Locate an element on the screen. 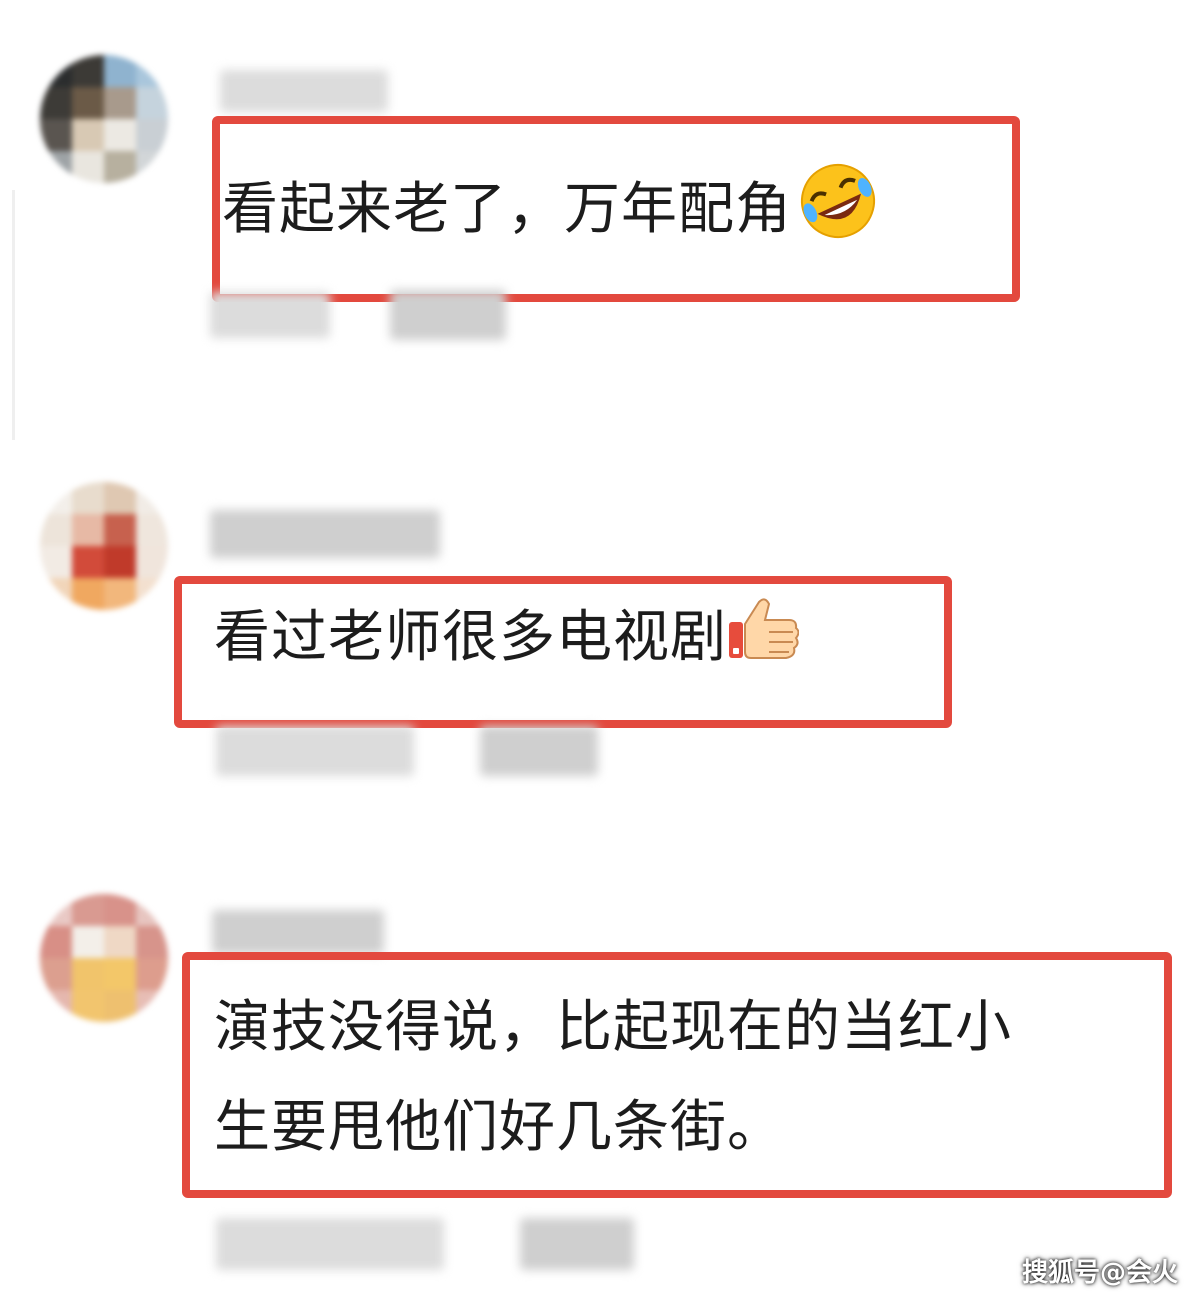 The height and width of the screenshot is (1299, 1200). comment-line: 生要甩他们好几条街。 is located at coordinates (499, 1127).